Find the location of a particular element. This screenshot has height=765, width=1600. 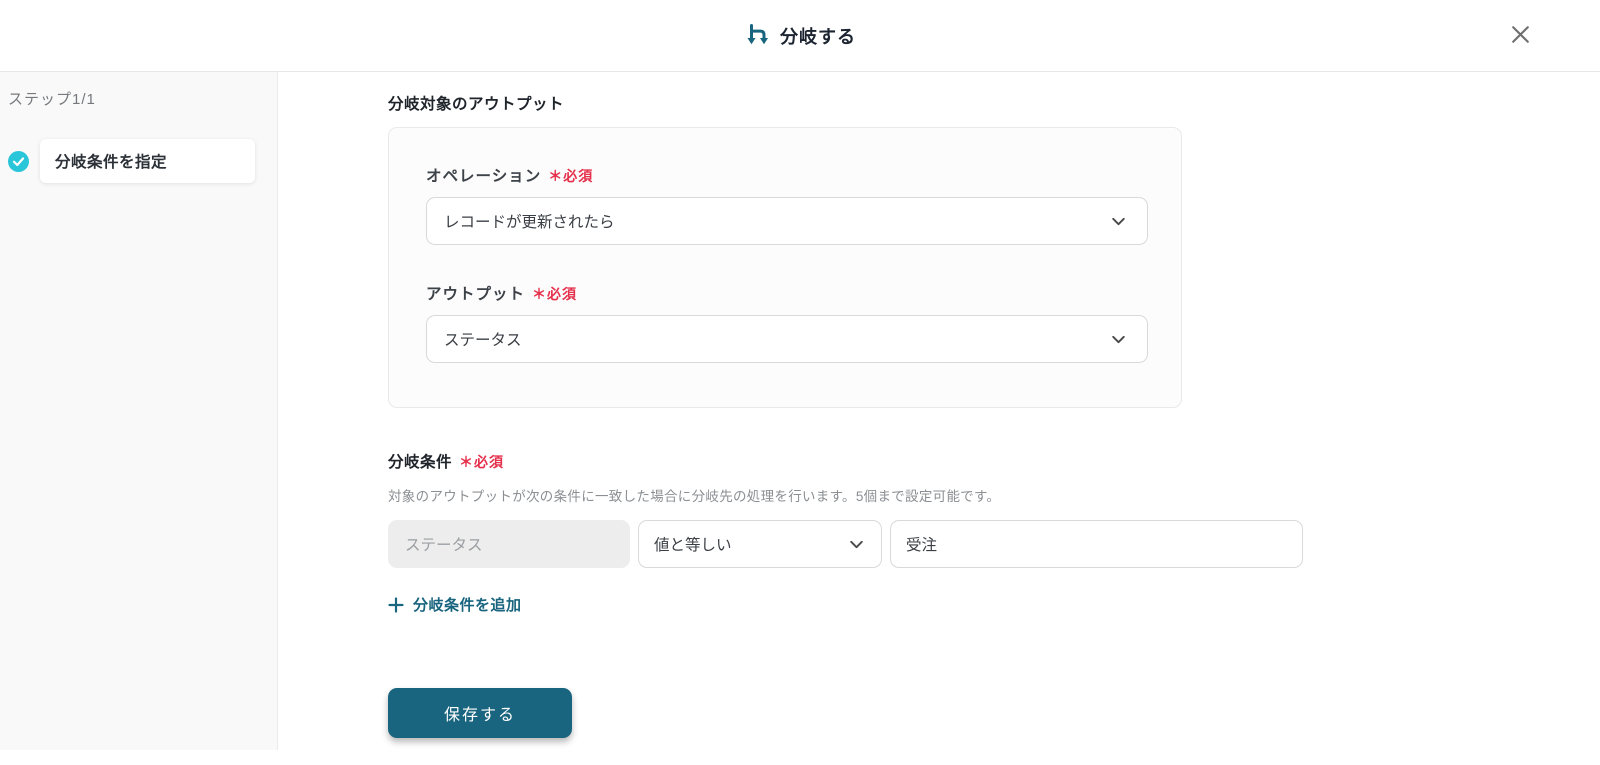

dialog-title: 分岐する is located at coordinates (818, 36).